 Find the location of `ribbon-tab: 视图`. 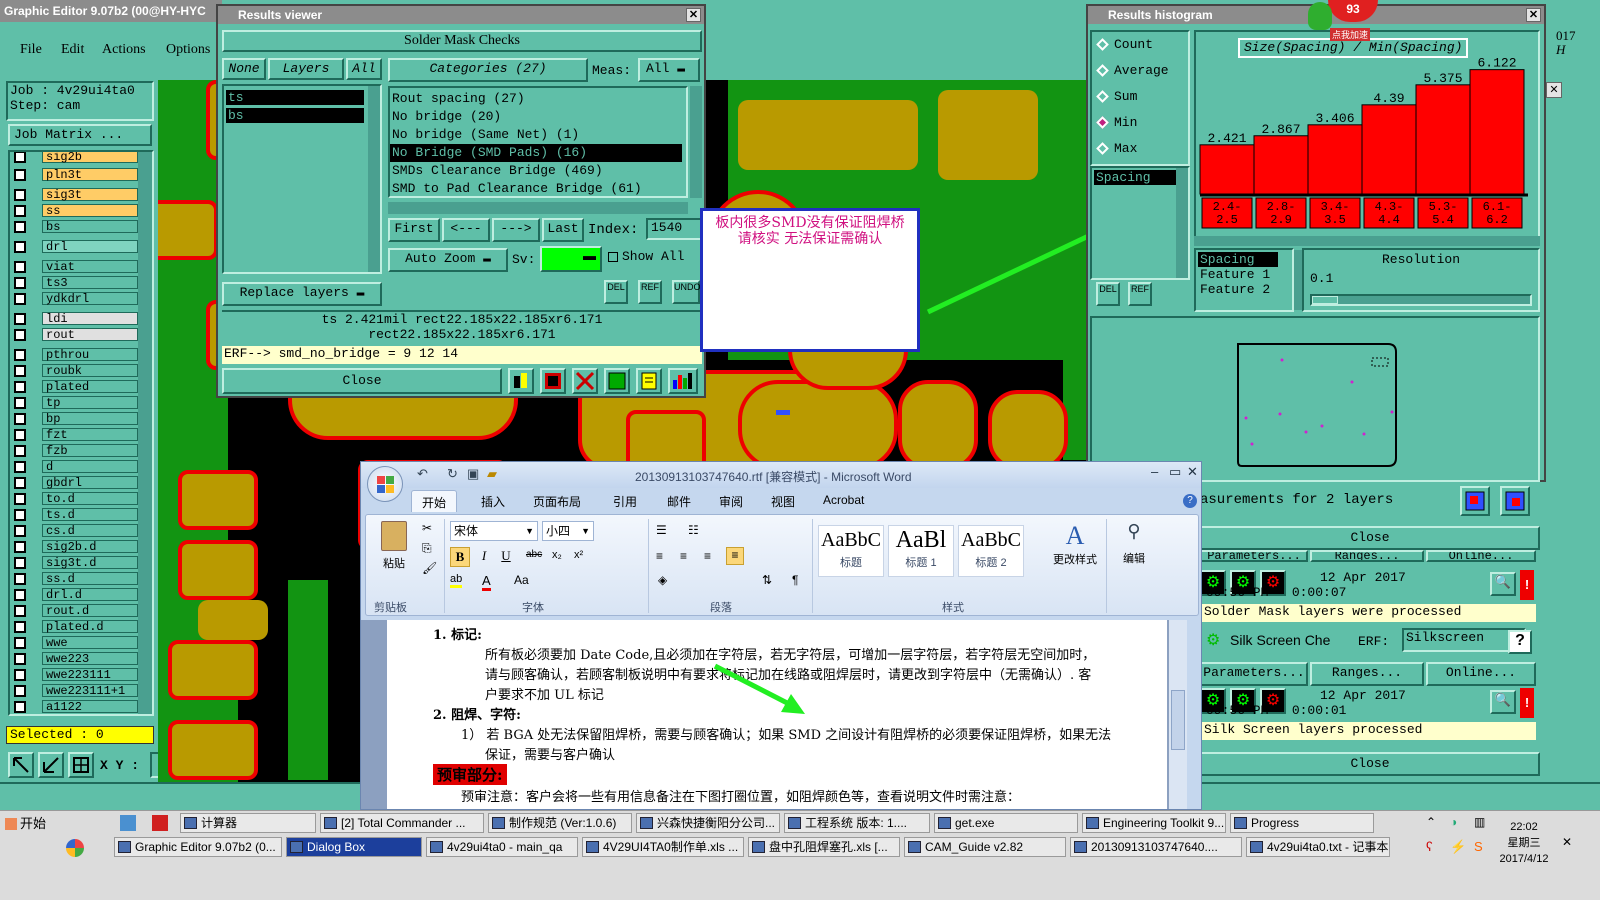

ribbon-tab: 视图 is located at coordinates (783, 501).